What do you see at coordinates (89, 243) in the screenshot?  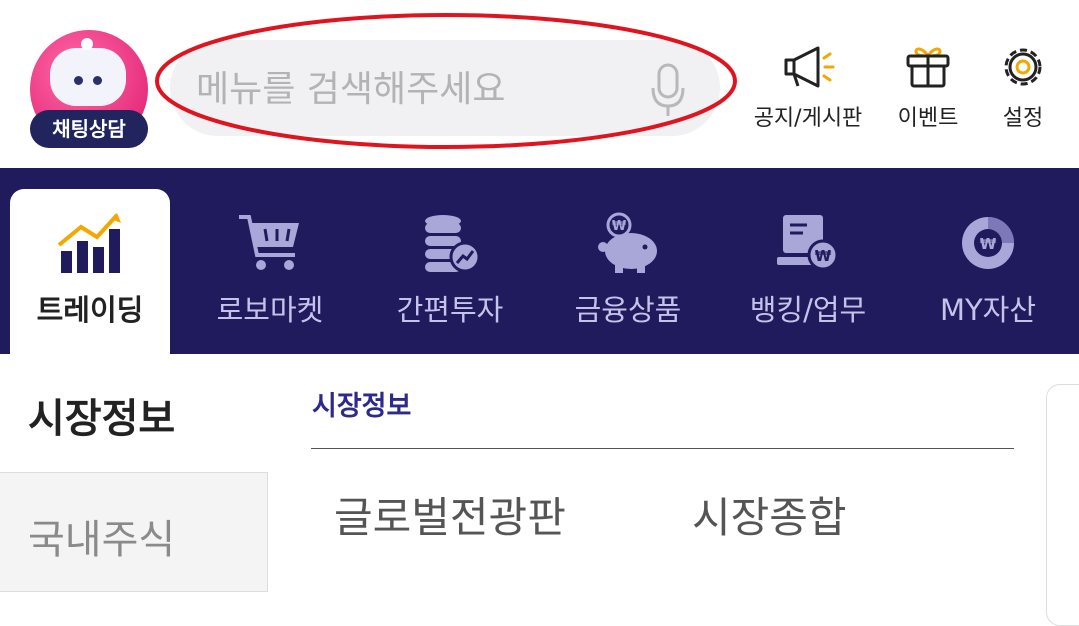 I see `trading-chart-icon` at bounding box center [89, 243].